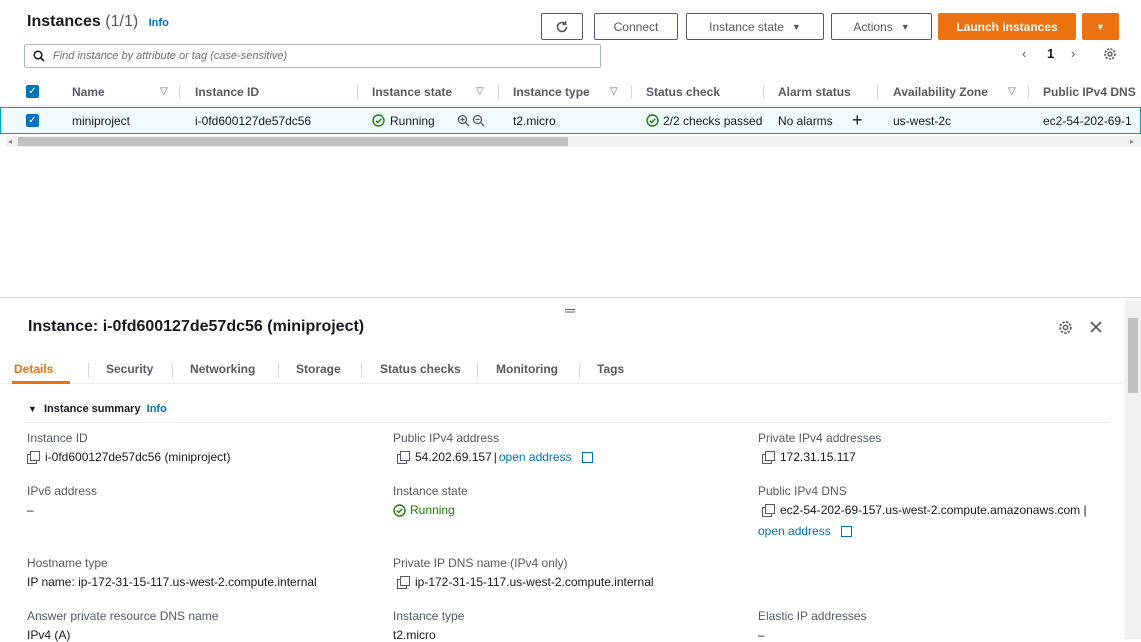  What do you see at coordinates (802, 491) in the screenshot?
I see `label-public-dns: Public IPv4 DNS` at bounding box center [802, 491].